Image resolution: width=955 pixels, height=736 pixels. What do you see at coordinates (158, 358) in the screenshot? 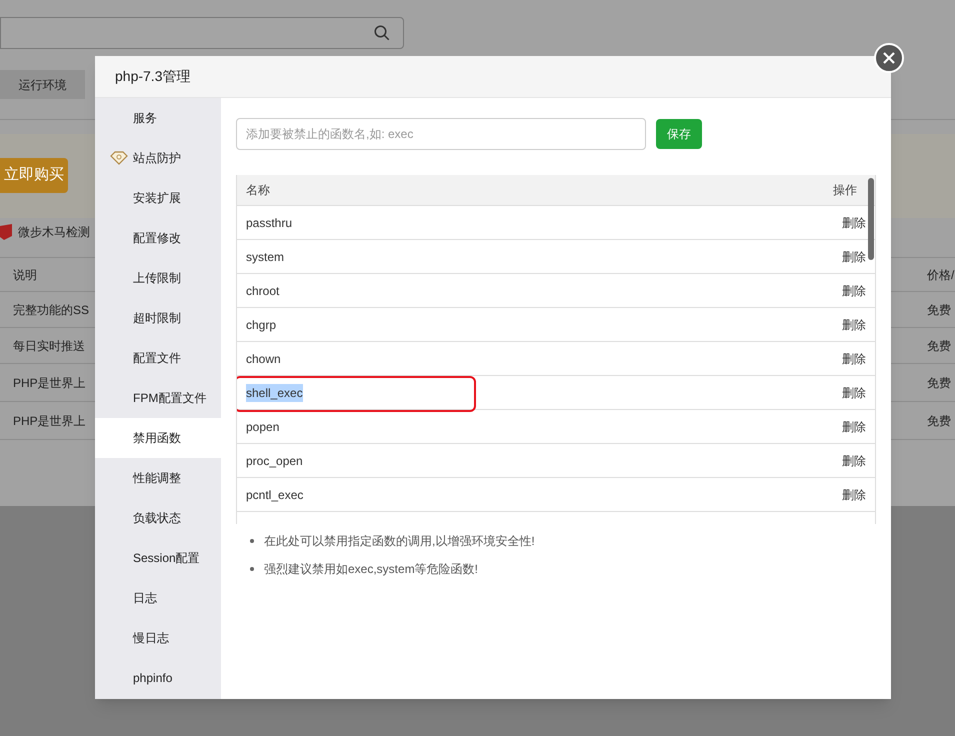
I see `sidebar-item: 配置文件` at bounding box center [158, 358].